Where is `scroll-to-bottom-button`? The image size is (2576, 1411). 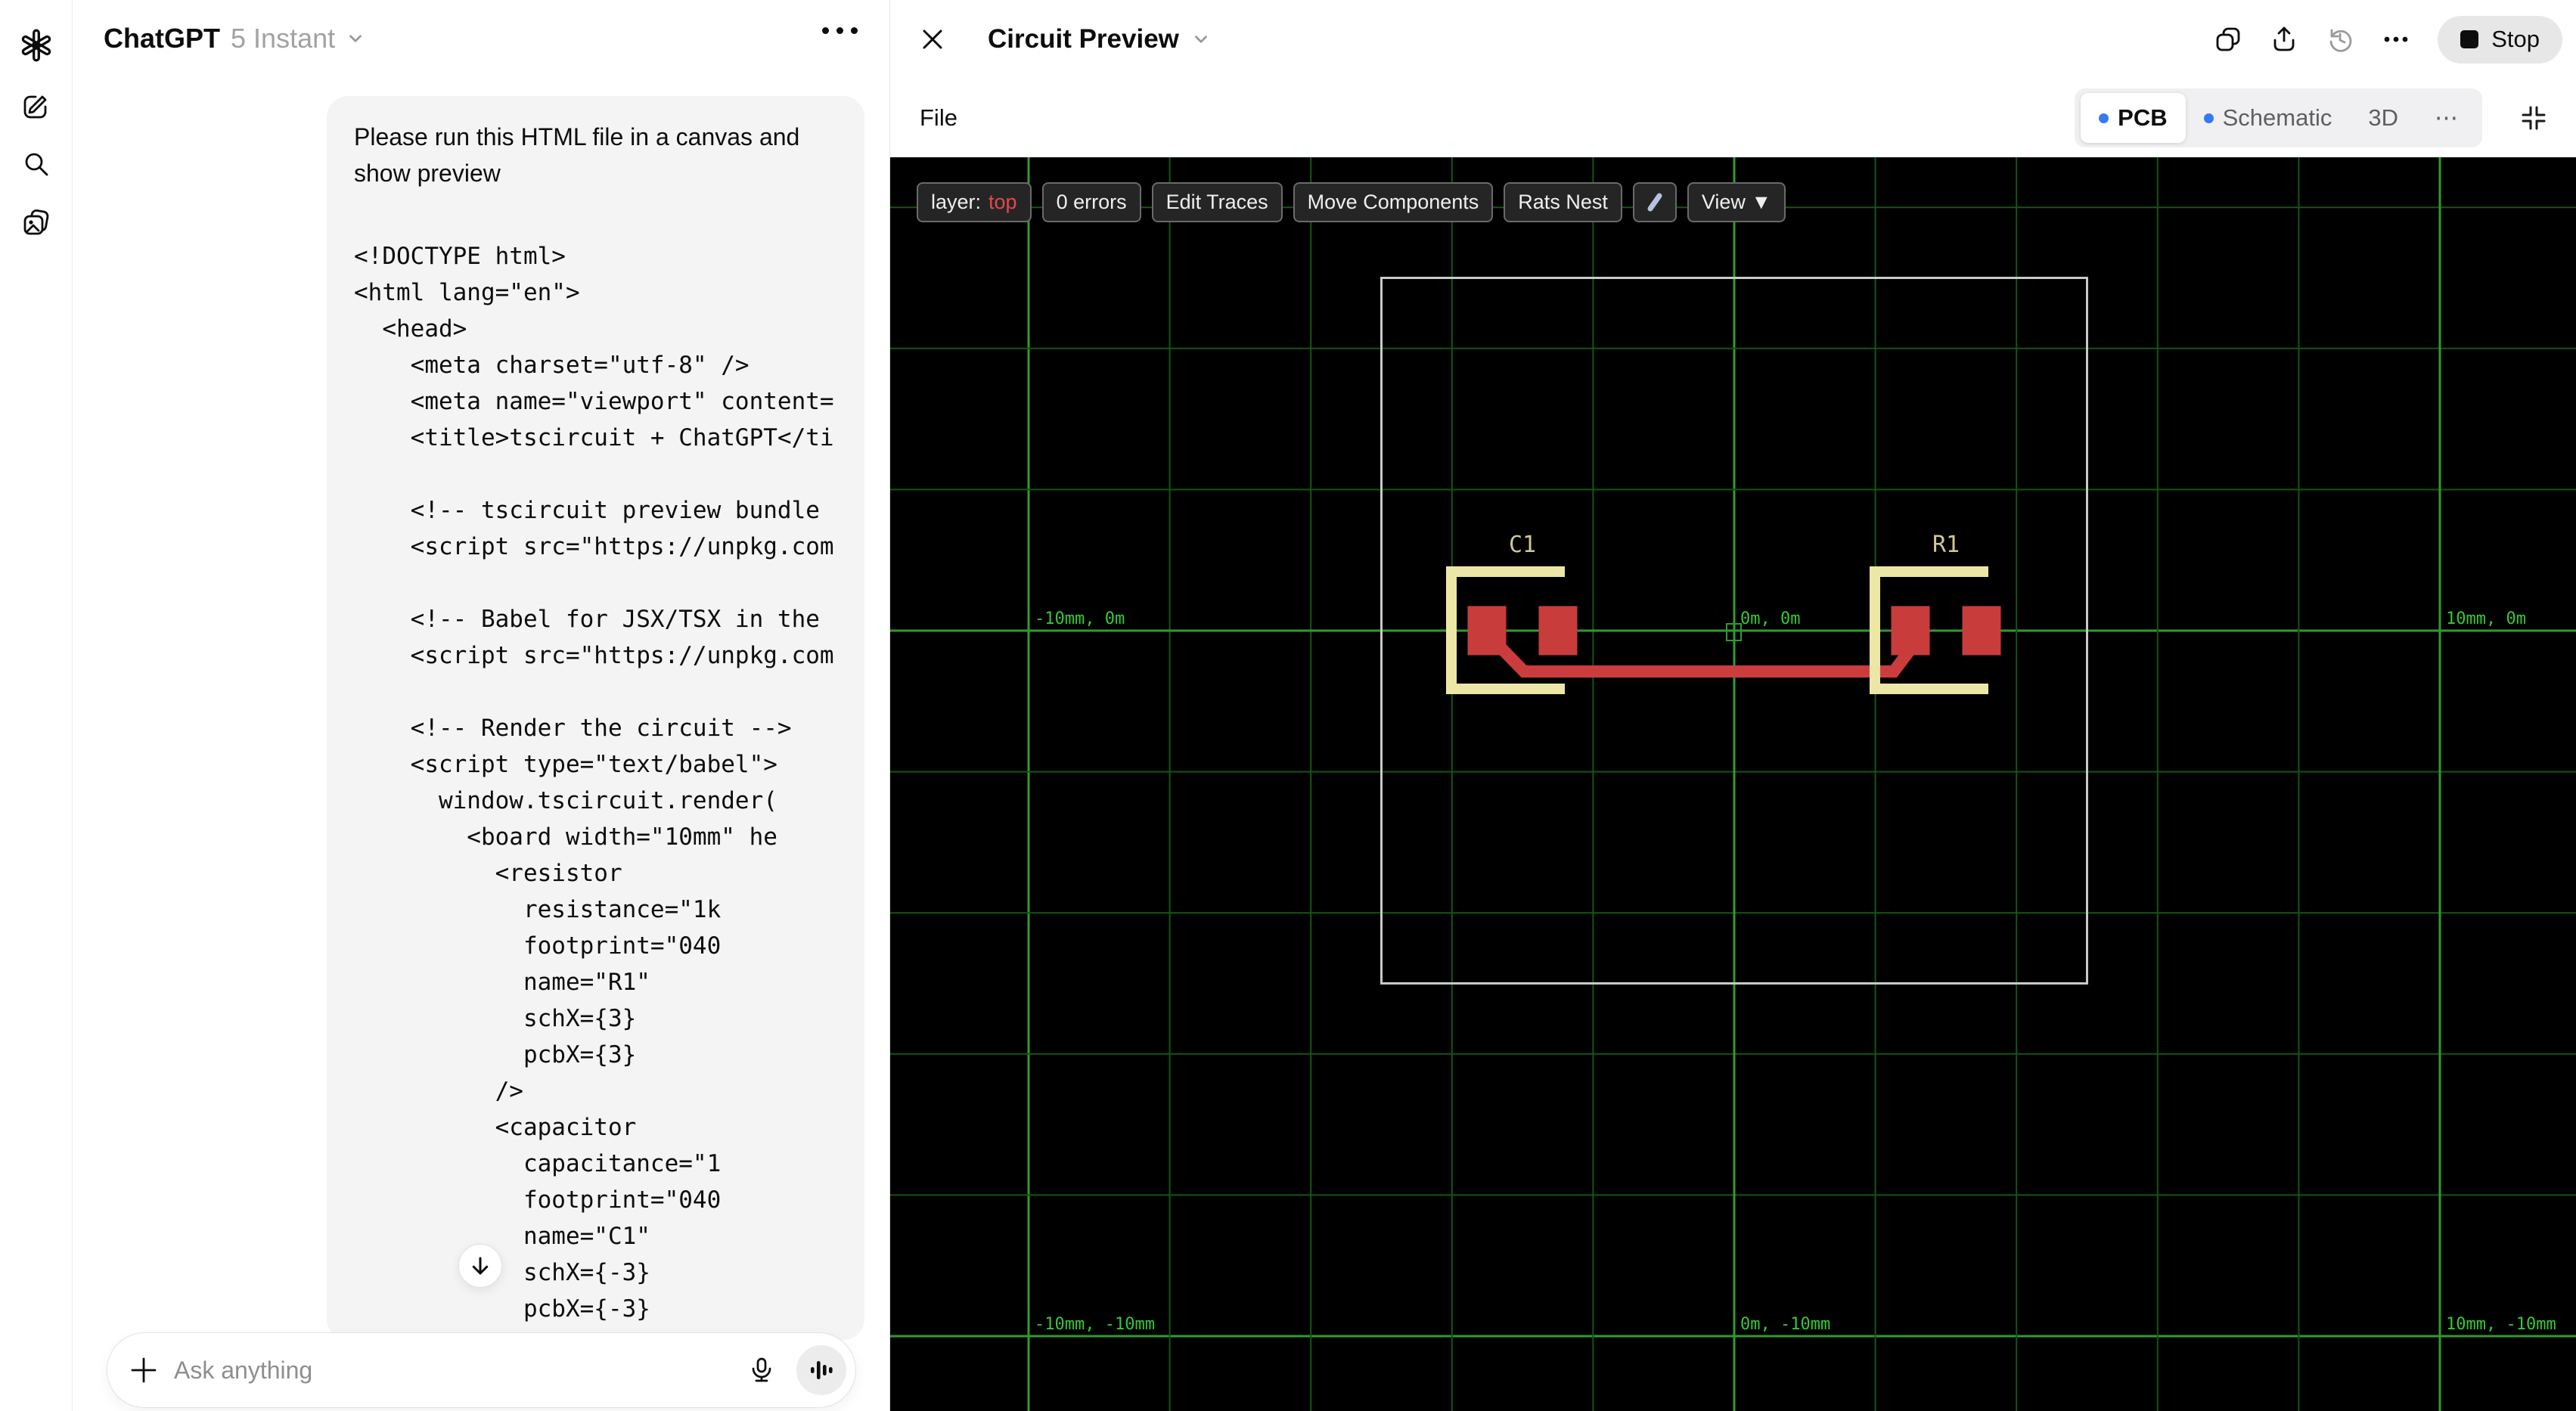
scroll-to-bottom-button is located at coordinates (480, 1266).